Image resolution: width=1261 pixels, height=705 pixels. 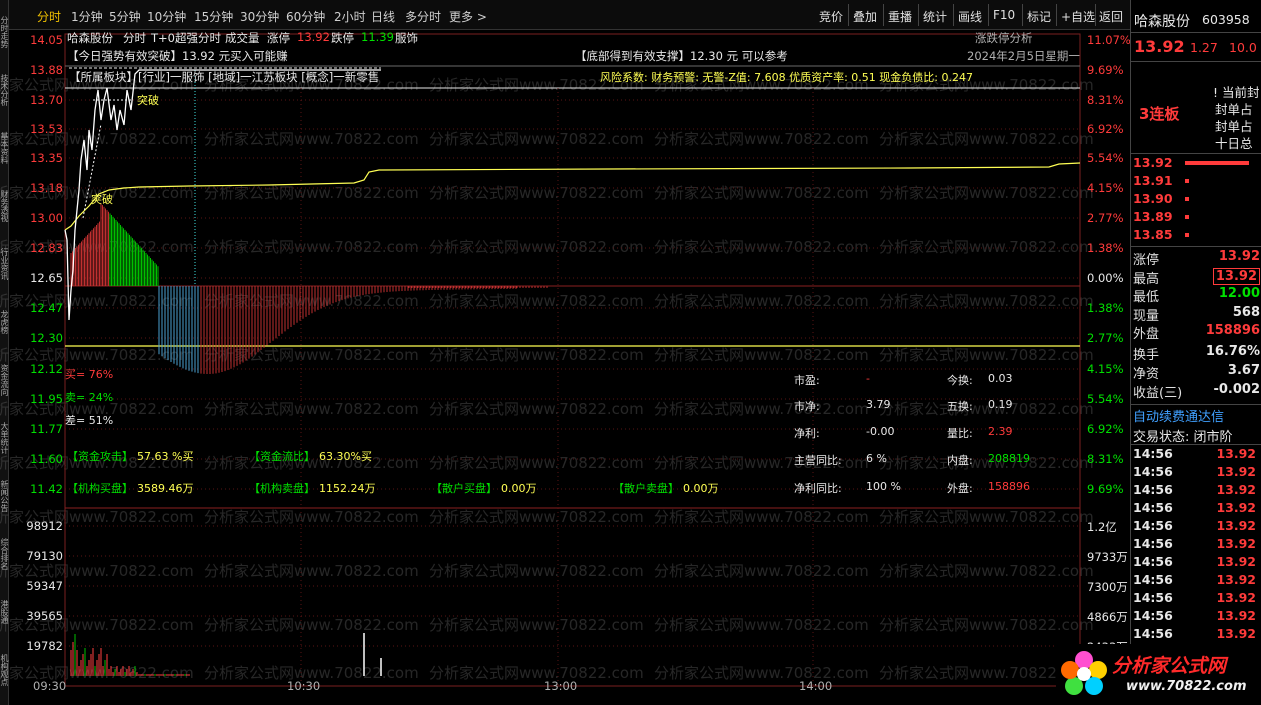 What do you see at coordinates (166, 16) in the screenshot?
I see `tab-10min: 10分钟` at bounding box center [166, 16].